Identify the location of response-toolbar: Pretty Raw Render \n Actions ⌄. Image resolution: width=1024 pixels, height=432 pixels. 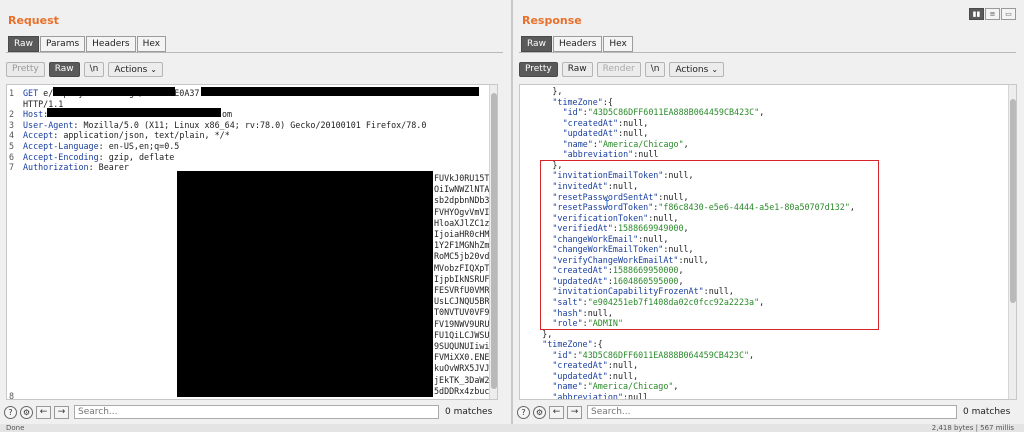
(623, 69).